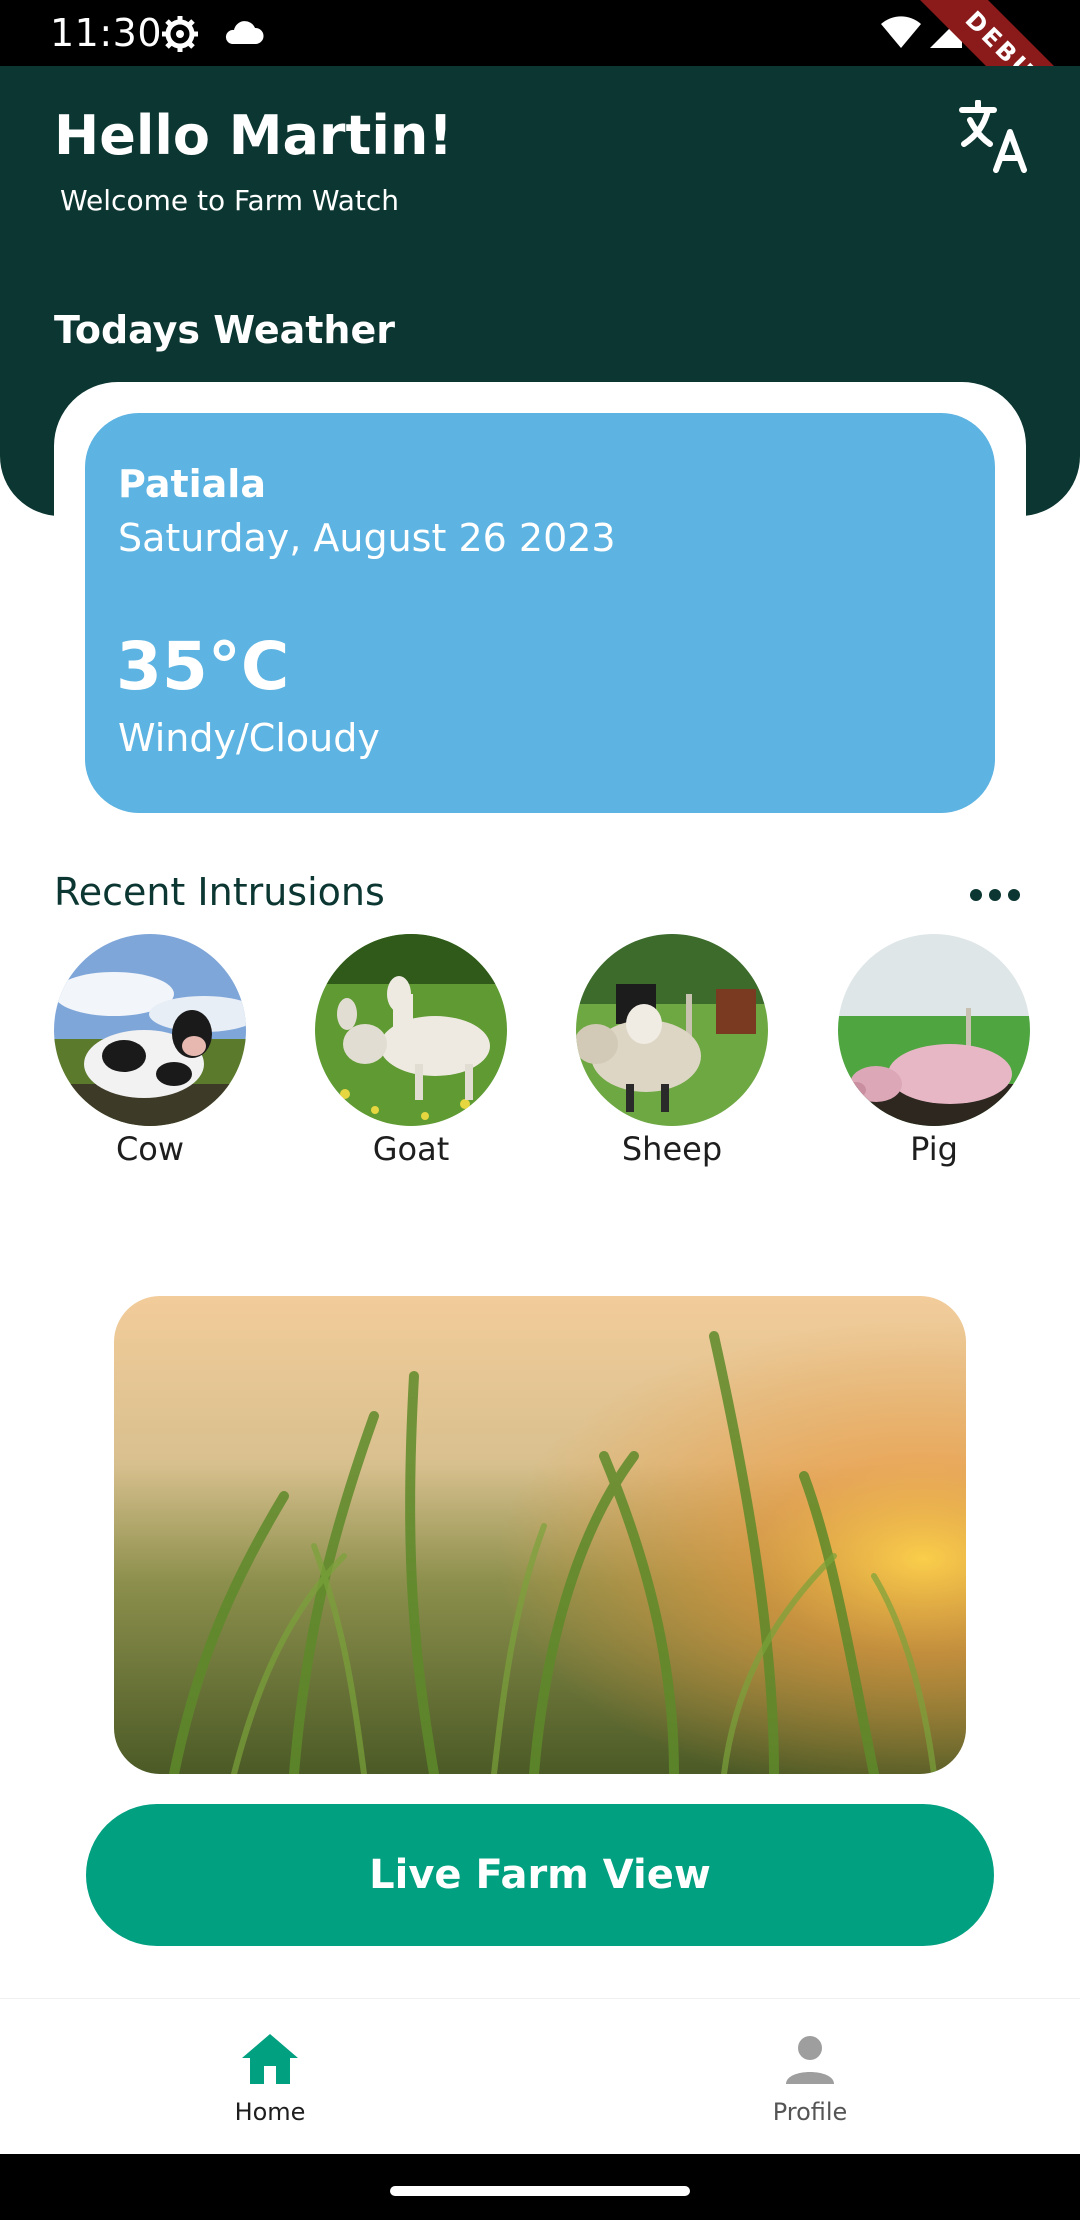 This screenshot has height=2220, width=1080. I want to click on intrusion-label-cow: Cow, so click(150, 1149).